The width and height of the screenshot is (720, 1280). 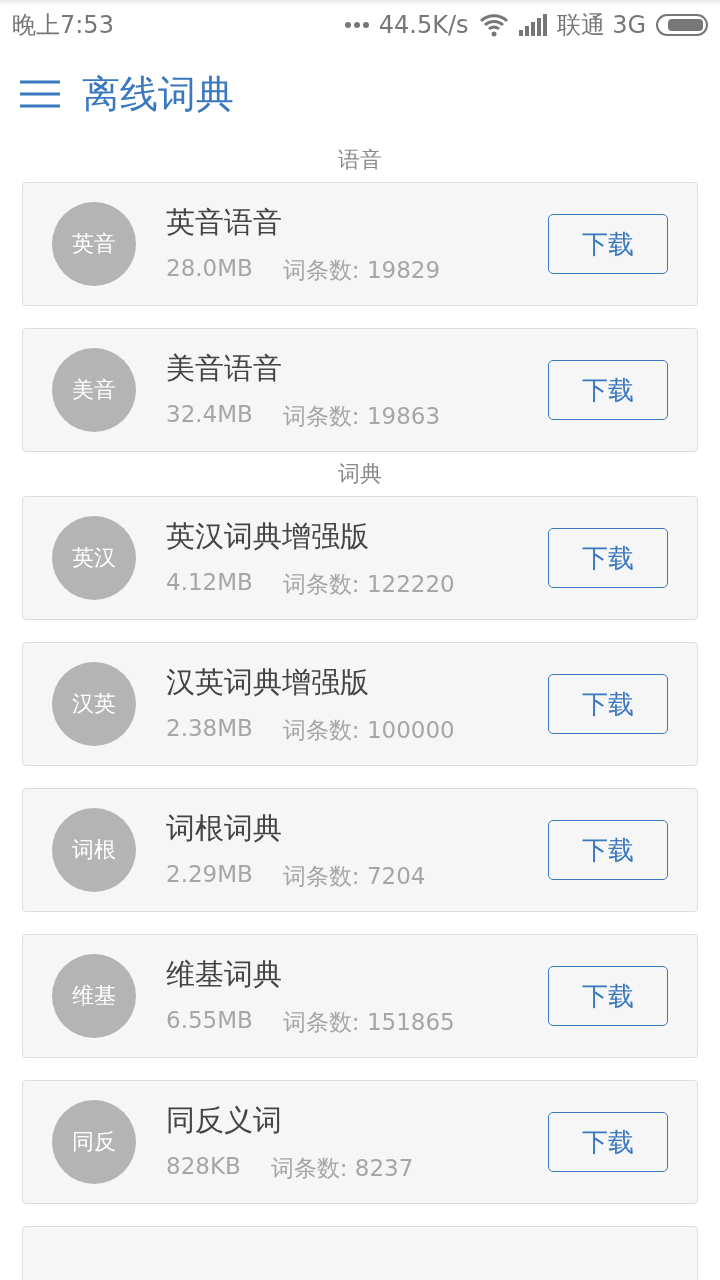 What do you see at coordinates (63, 25) in the screenshot?
I see `status-time: 晚上7:53` at bounding box center [63, 25].